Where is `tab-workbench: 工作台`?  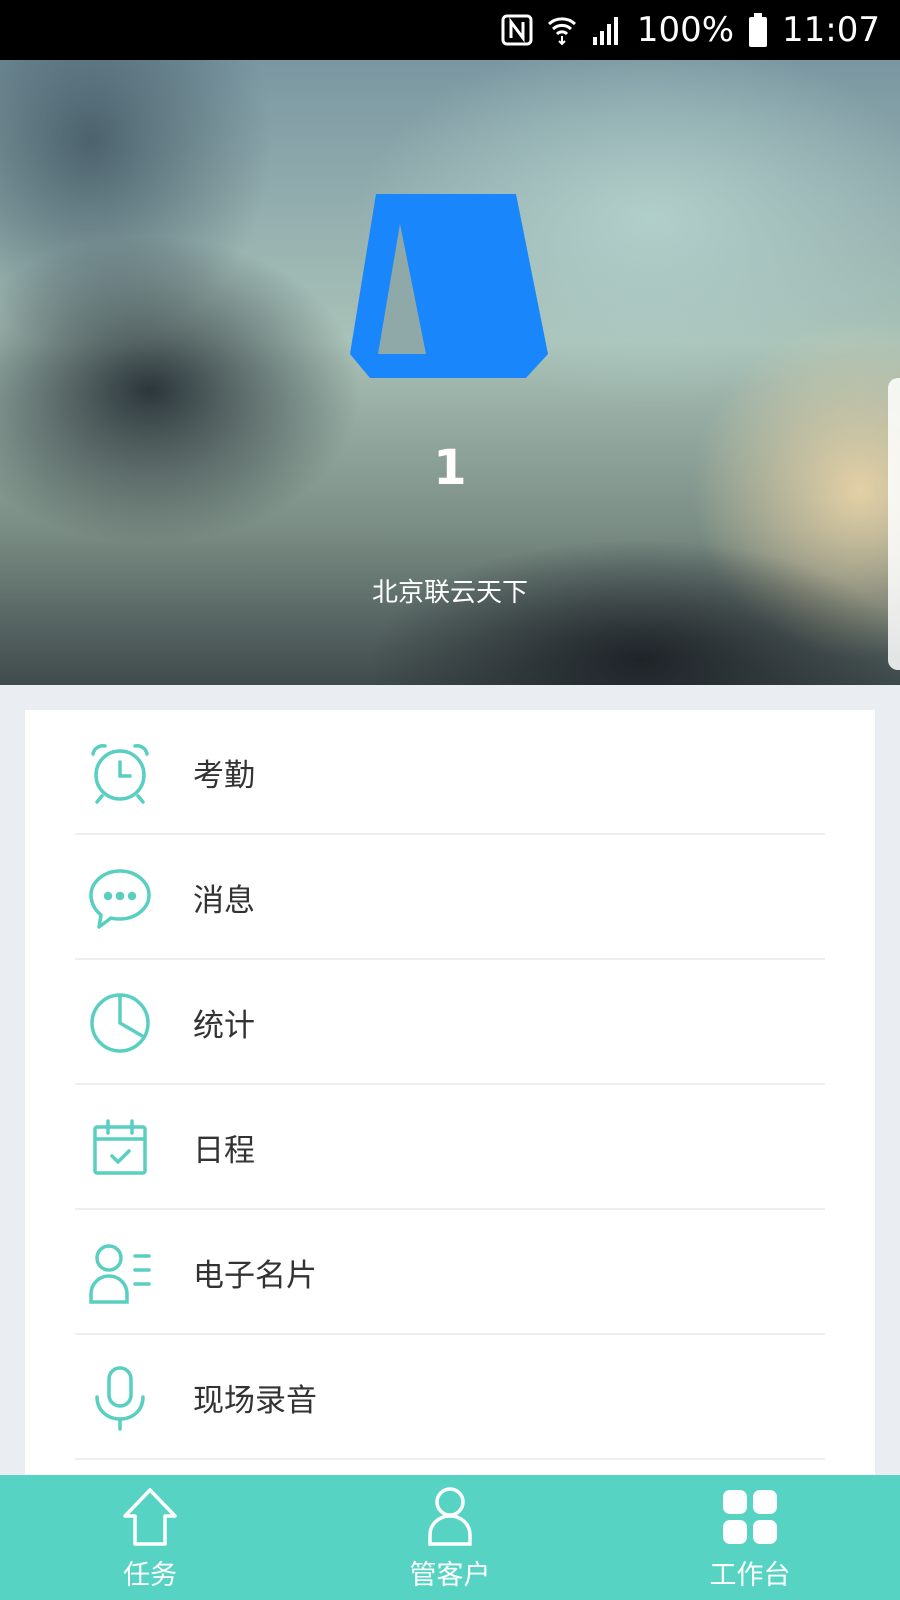
tab-workbench: 工作台 is located at coordinates (750, 1537).